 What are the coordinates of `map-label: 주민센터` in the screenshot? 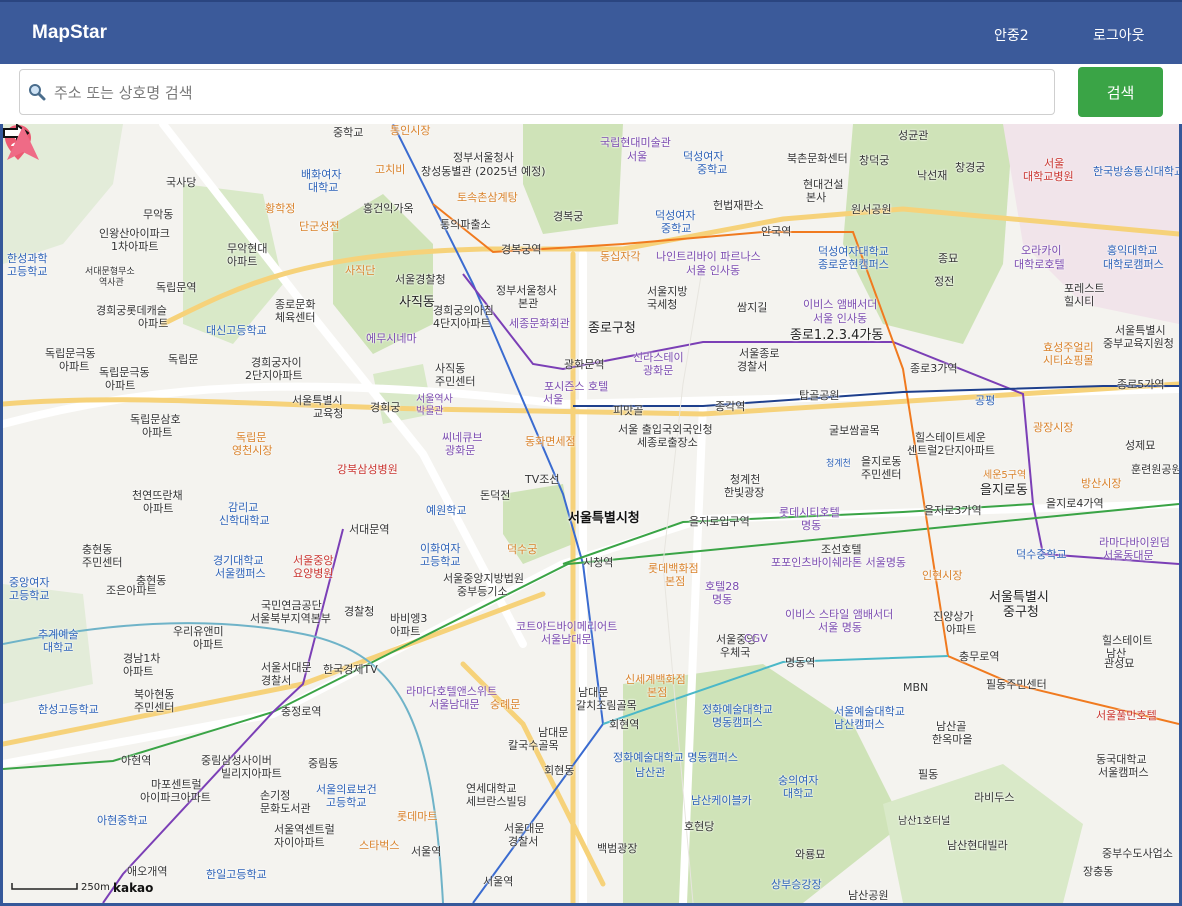 It's located at (881, 474).